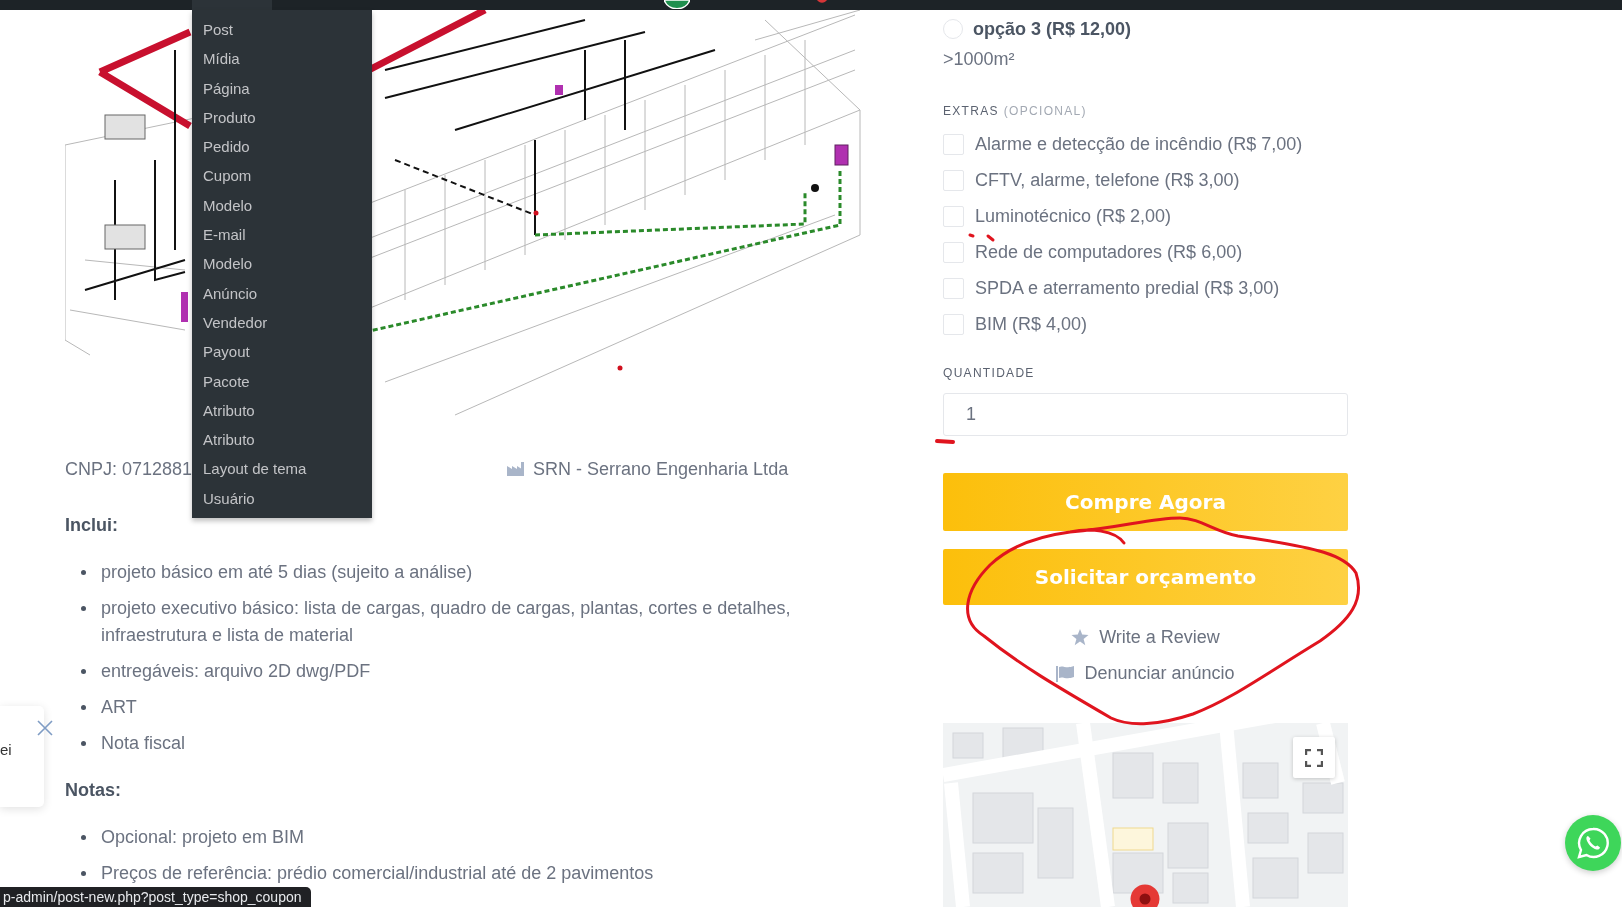 This screenshot has width=1622, height=907. I want to click on menu-item: Página, so click(282, 88).